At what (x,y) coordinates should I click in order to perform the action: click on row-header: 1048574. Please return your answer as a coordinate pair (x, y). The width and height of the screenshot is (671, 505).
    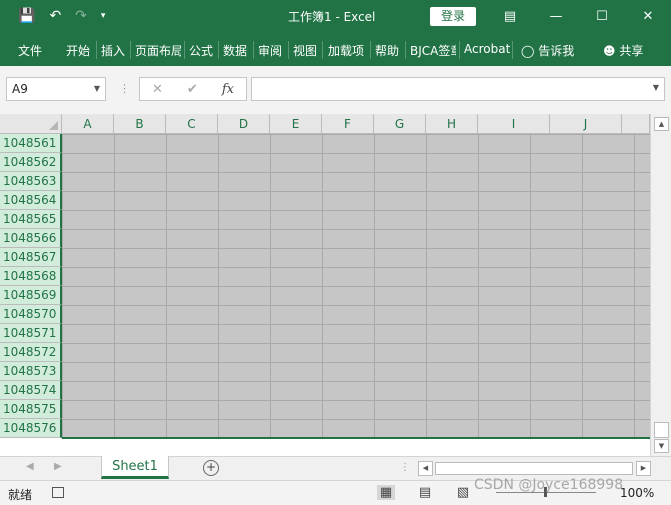
    Looking at the image, I should click on (31, 390).